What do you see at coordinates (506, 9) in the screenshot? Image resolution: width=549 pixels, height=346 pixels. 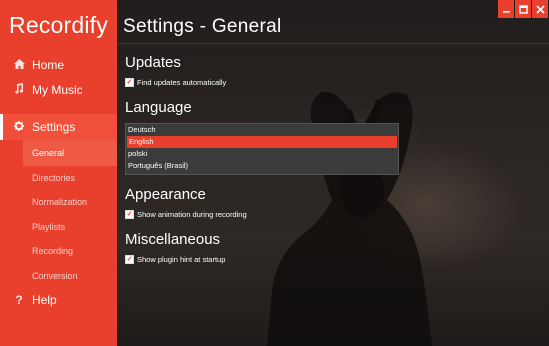 I see `minimize-button` at bounding box center [506, 9].